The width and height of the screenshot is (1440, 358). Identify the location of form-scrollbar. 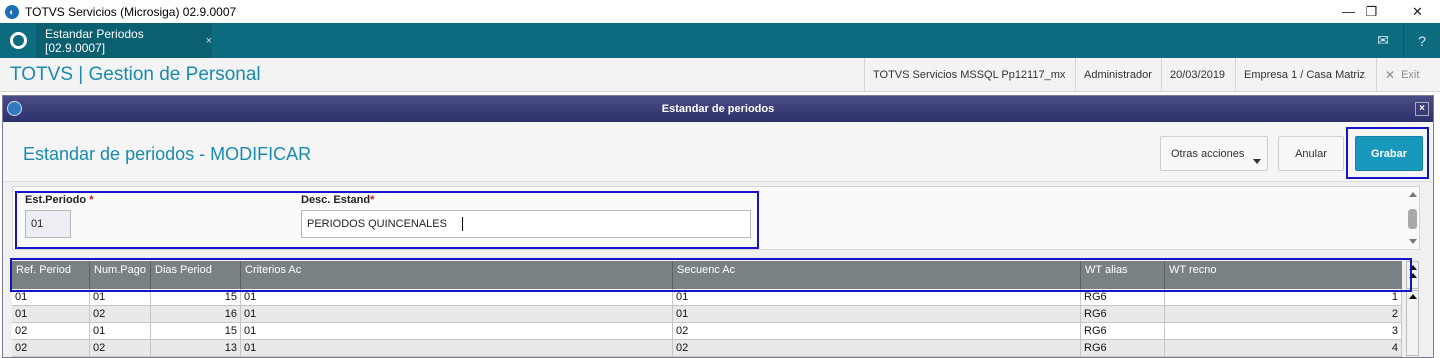
(1412, 218).